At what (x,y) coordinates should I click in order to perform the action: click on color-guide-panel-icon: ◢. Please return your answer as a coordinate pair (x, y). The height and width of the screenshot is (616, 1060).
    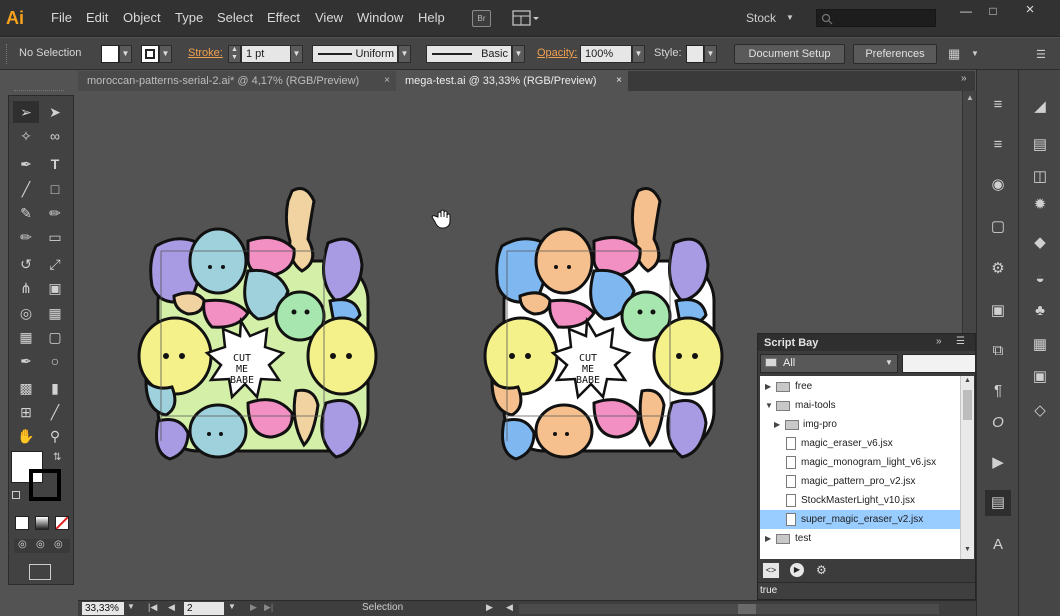
    Looking at the image, I should click on (1040, 107).